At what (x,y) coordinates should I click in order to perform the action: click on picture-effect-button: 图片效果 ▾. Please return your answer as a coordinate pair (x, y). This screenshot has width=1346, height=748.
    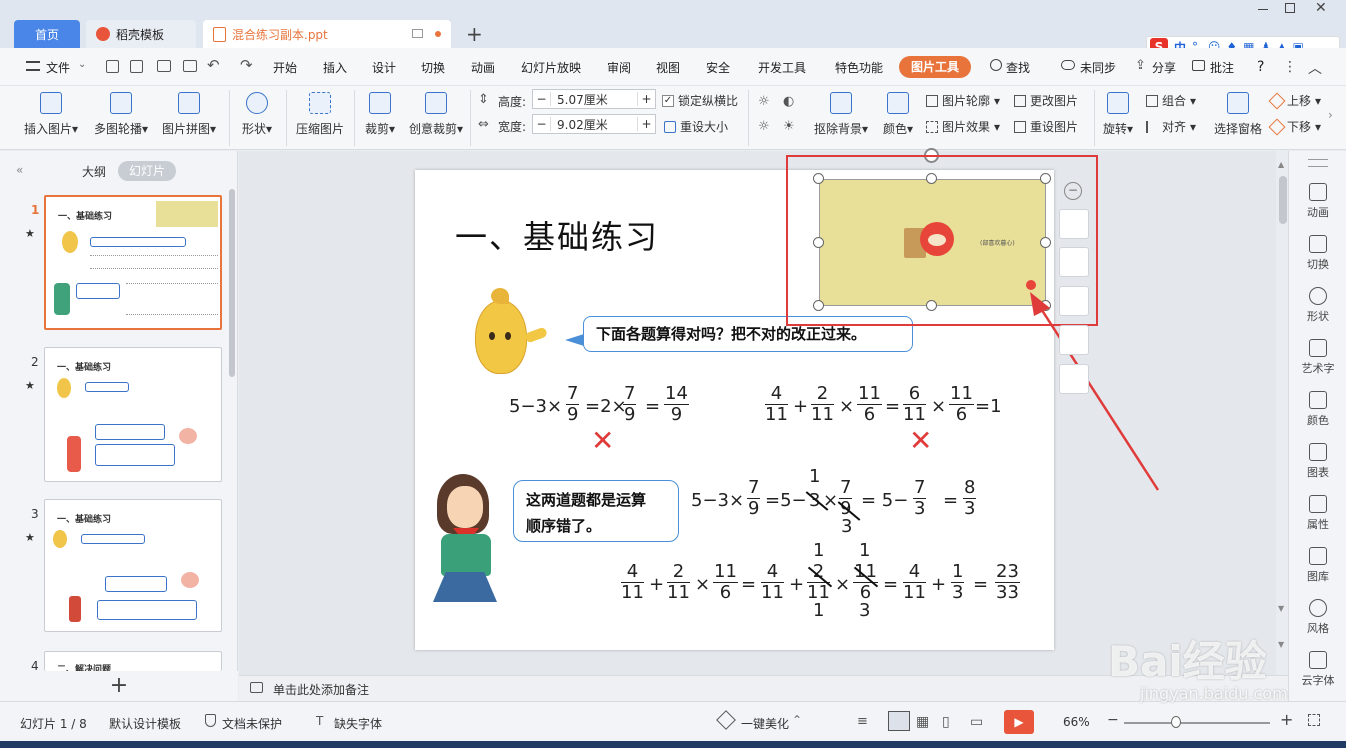
    Looking at the image, I should click on (963, 126).